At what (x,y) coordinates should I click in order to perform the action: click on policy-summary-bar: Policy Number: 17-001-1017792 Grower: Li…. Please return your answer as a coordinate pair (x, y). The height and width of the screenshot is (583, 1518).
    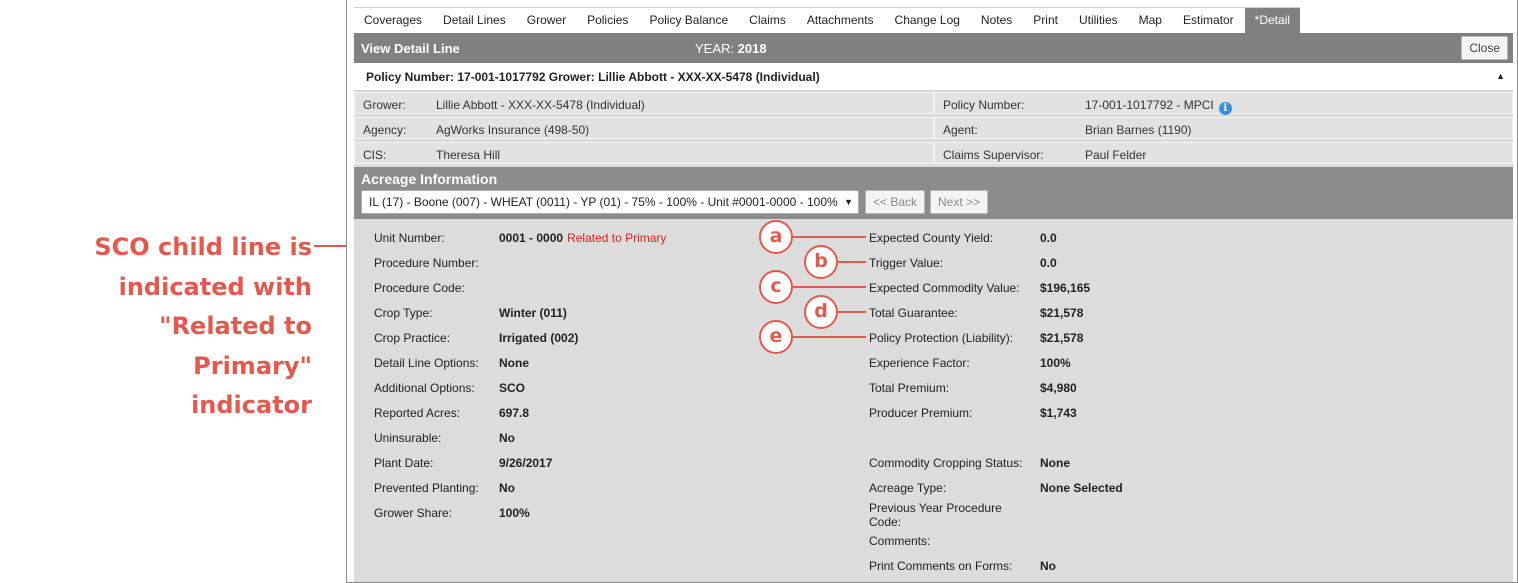
    Looking at the image, I should click on (933, 77).